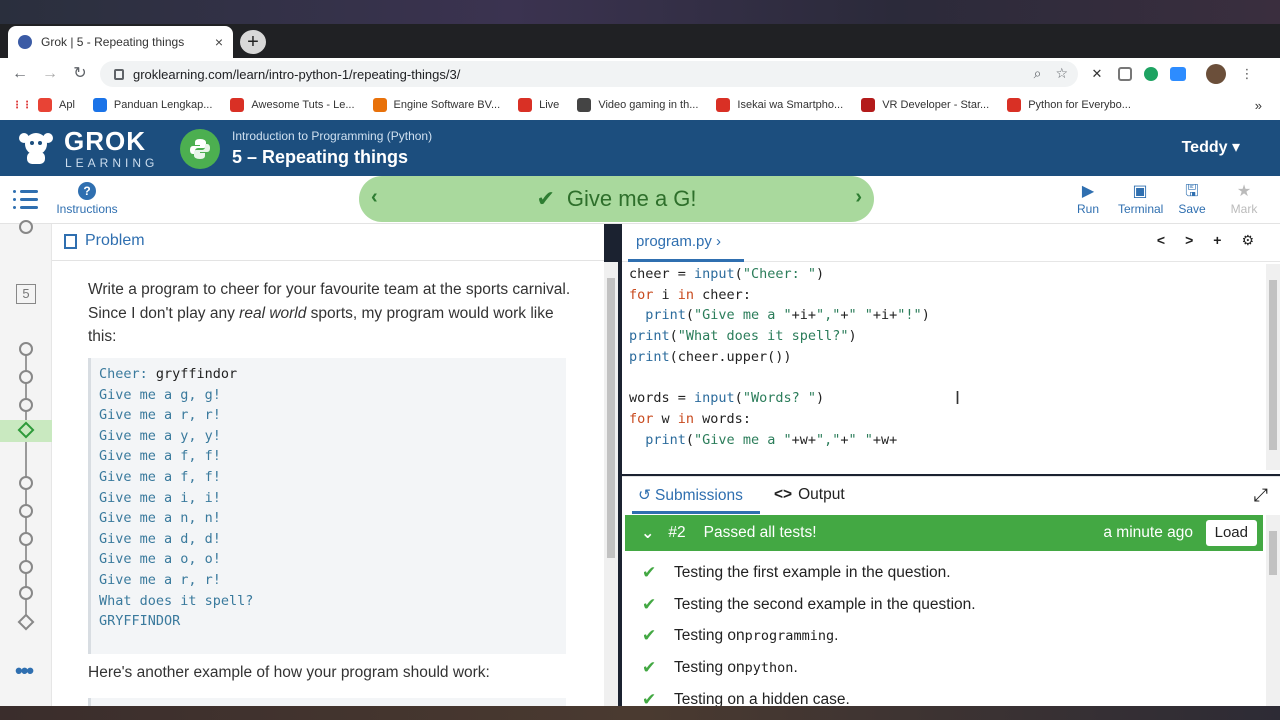 This screenshot has width=1280, height=720. I want to click on x-extension-icon: ✕, so click(1097, 74).